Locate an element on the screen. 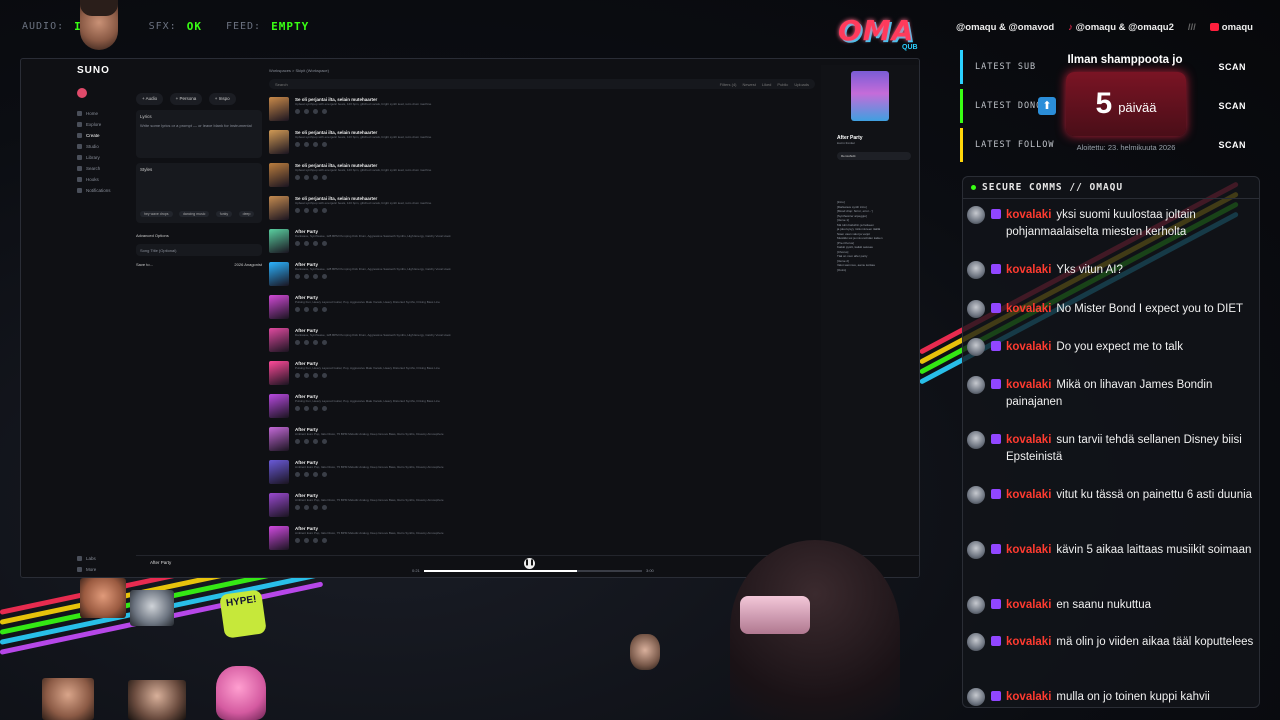 This screenshot has height=720, width=1280. pause-button: ❚❚ is located at coordinates (529, 563).